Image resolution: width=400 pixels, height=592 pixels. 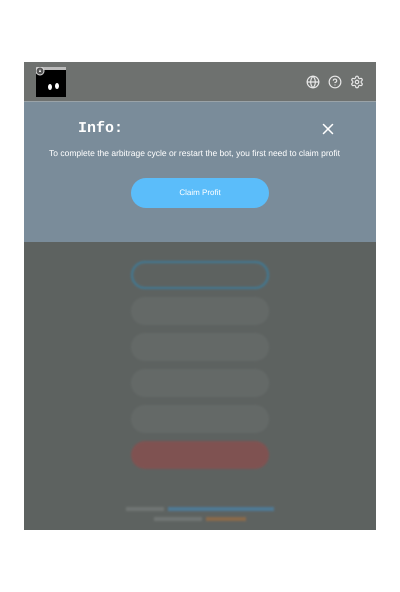 What do you see at coordinates (357, 81) in the screenshot?
I see `settings-icon` at bounding box center [357, 81].